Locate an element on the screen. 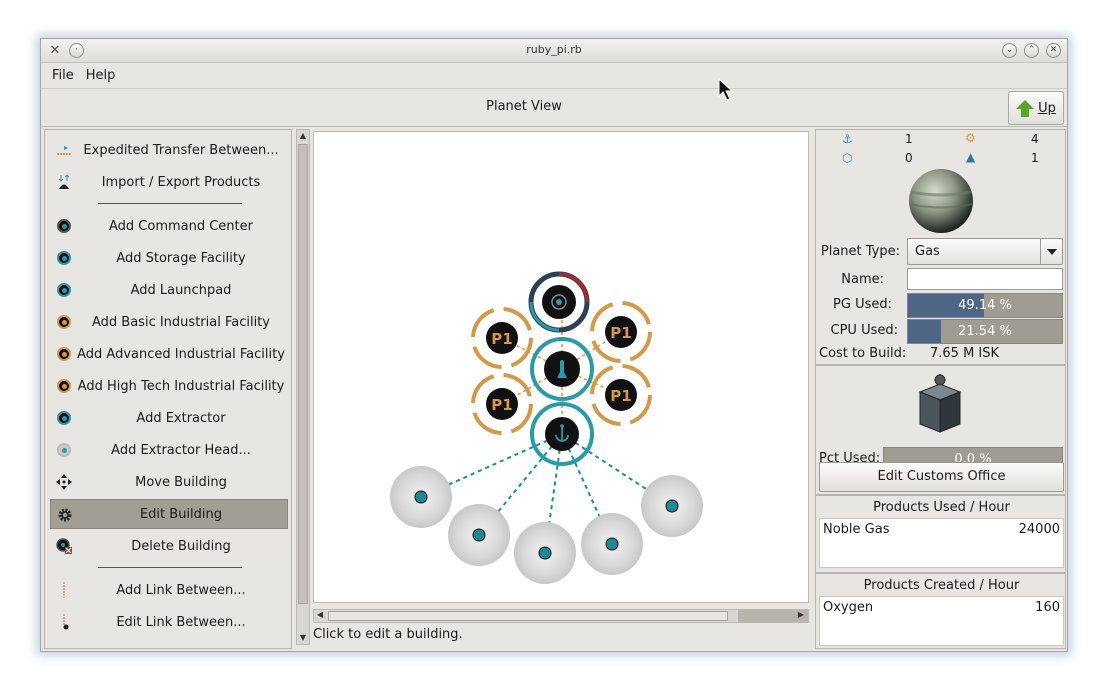 The image size is (1108, 692). command-center-icon is located at coordinates (64, 226).